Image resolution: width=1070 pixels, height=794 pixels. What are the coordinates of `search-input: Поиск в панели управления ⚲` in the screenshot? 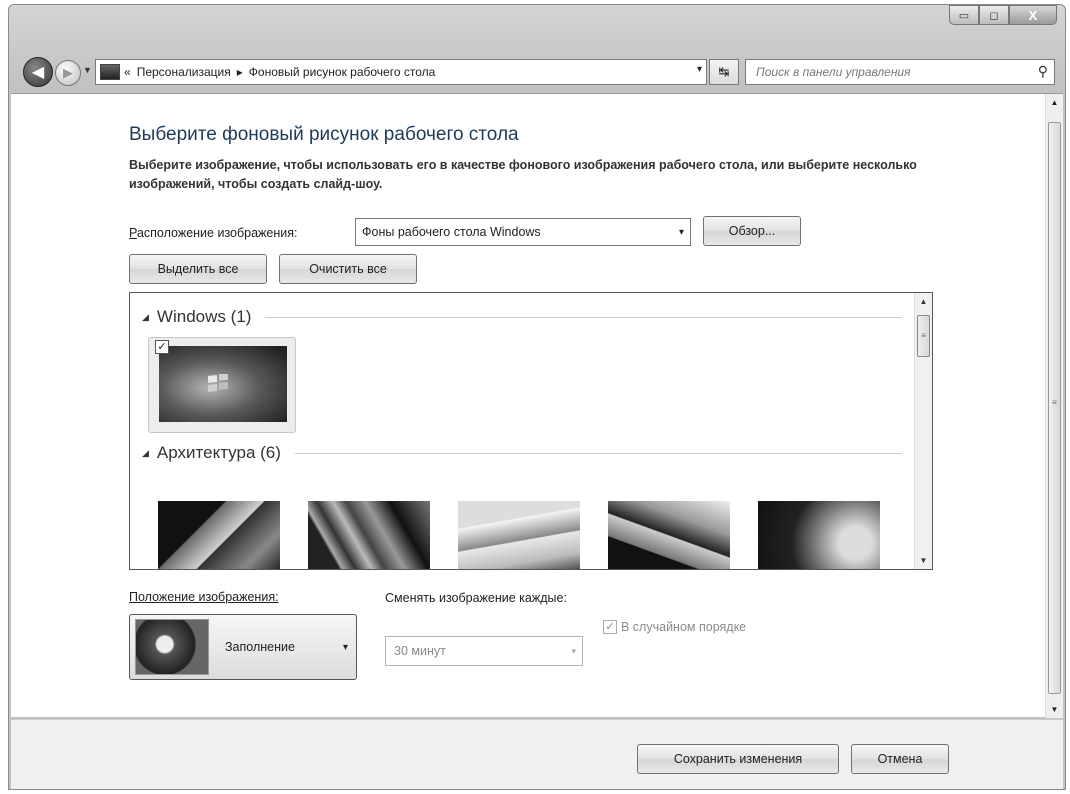 It's located at (900, 72).